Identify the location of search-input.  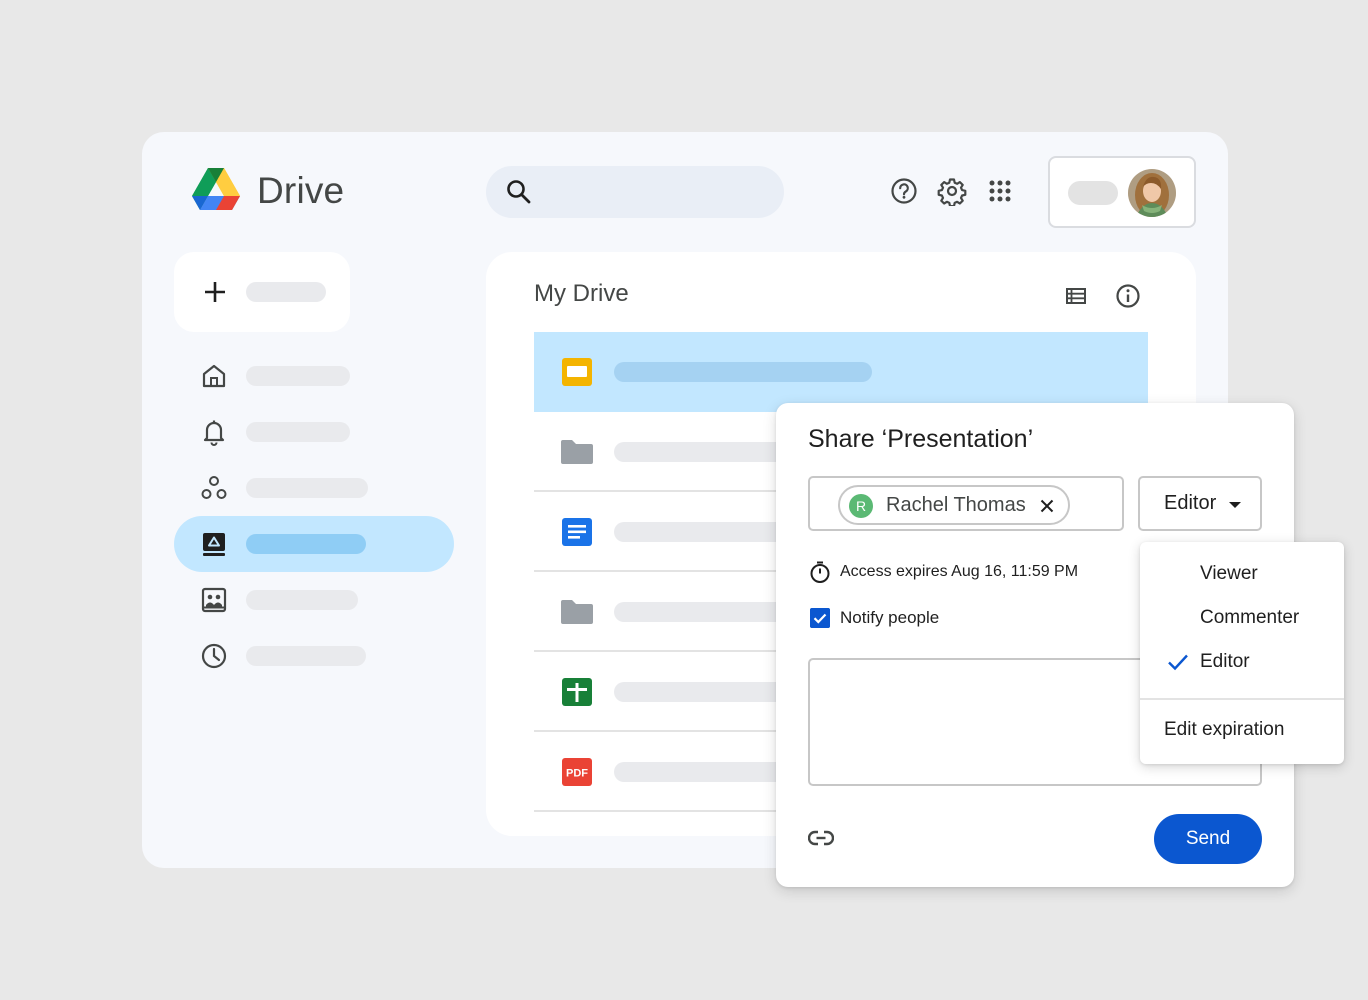
(635, 192).